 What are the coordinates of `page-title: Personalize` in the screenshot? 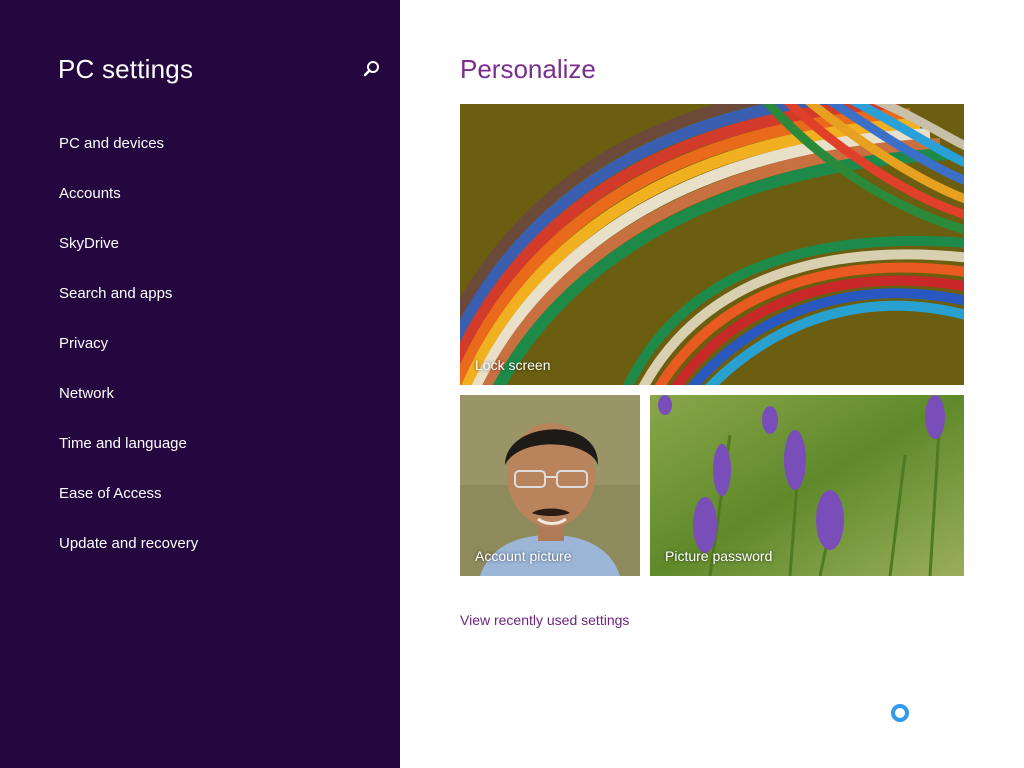 It's located at (528, 69).